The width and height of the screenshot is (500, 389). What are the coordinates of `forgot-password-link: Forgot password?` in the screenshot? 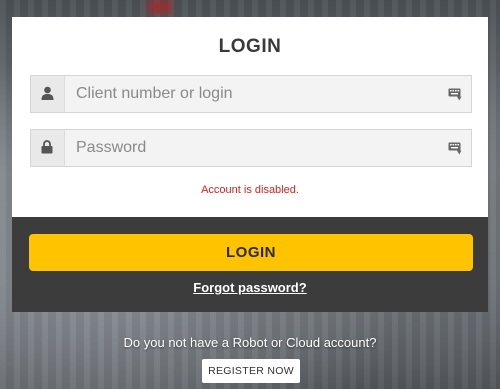 It's located at (249, 287).